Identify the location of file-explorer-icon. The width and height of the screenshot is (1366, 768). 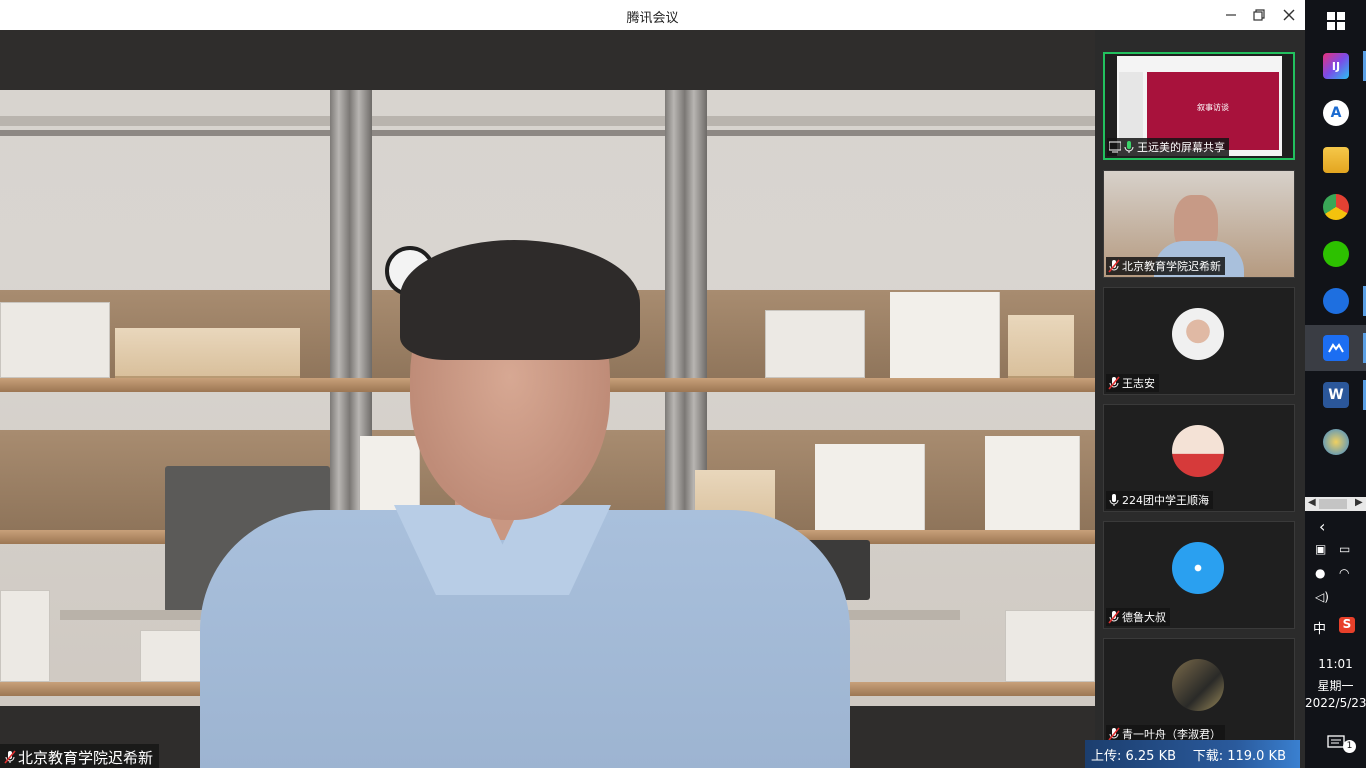
(1336, 160).